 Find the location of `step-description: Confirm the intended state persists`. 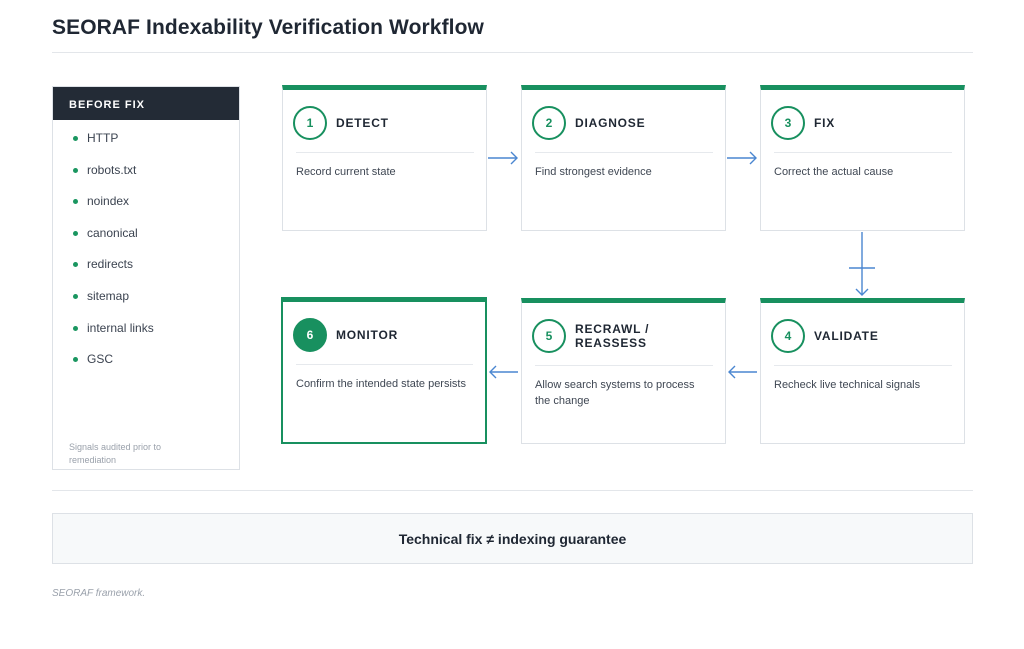

step-description: Confirm the intended state persists is located at coordinates (381, 384).